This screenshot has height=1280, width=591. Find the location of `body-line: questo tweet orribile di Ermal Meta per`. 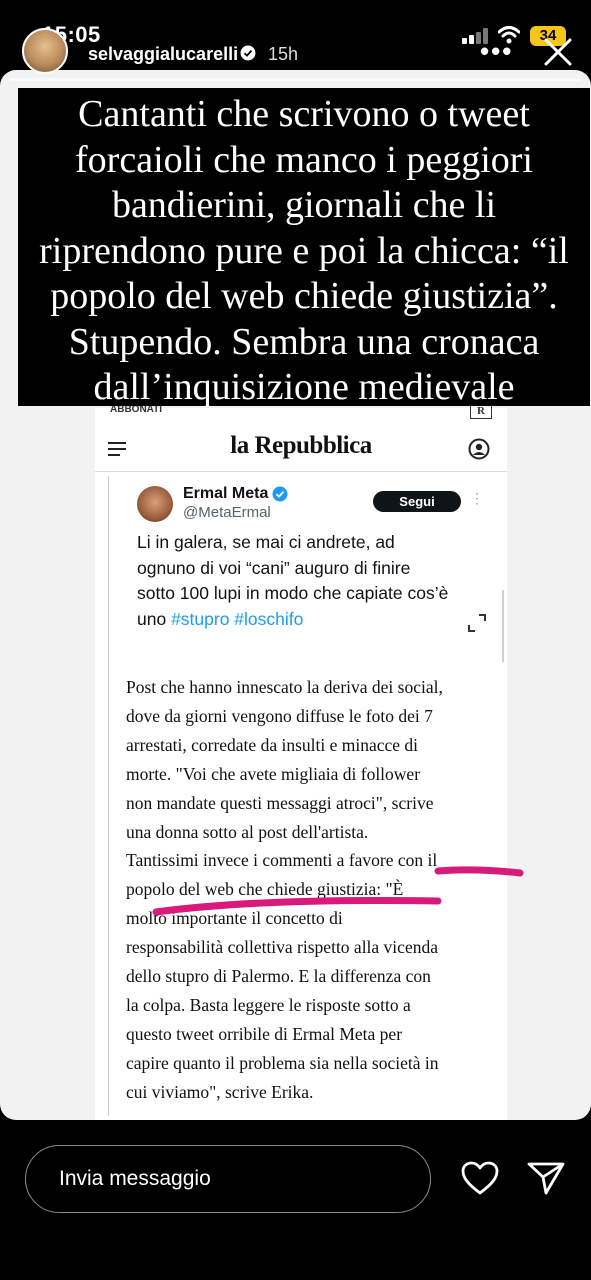

body-line: questo tweet orribile di Ermal Meta per is located at coordinates (264, 1033).